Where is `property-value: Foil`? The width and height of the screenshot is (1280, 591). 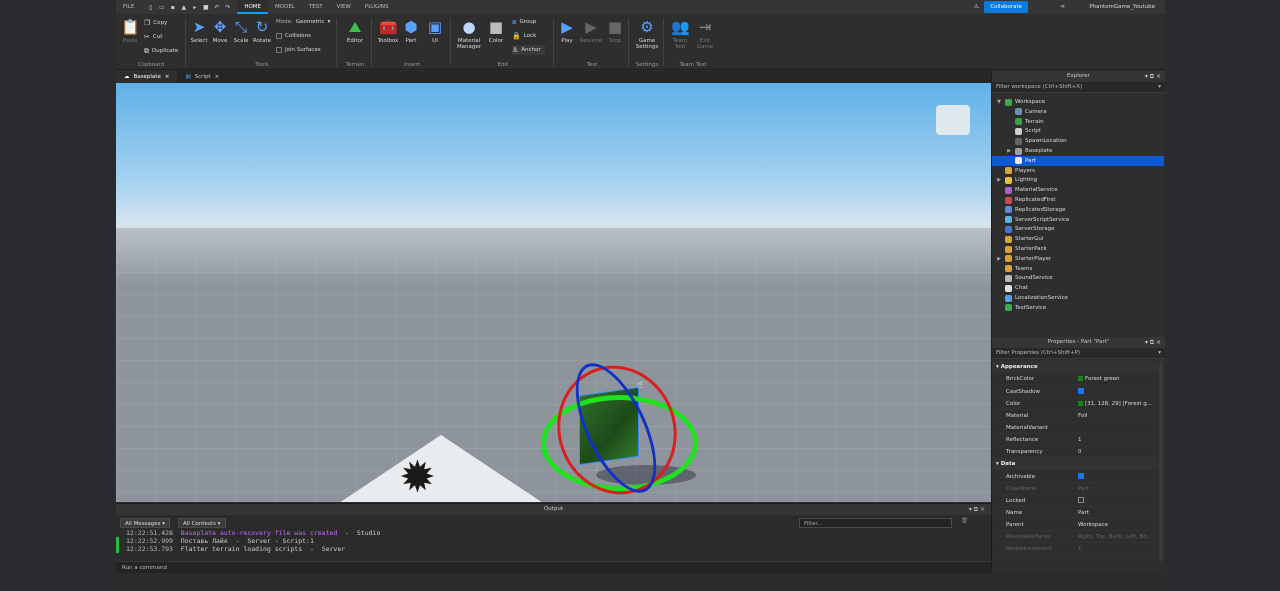 property-value: Foil is located at coordinates (1082, 416).